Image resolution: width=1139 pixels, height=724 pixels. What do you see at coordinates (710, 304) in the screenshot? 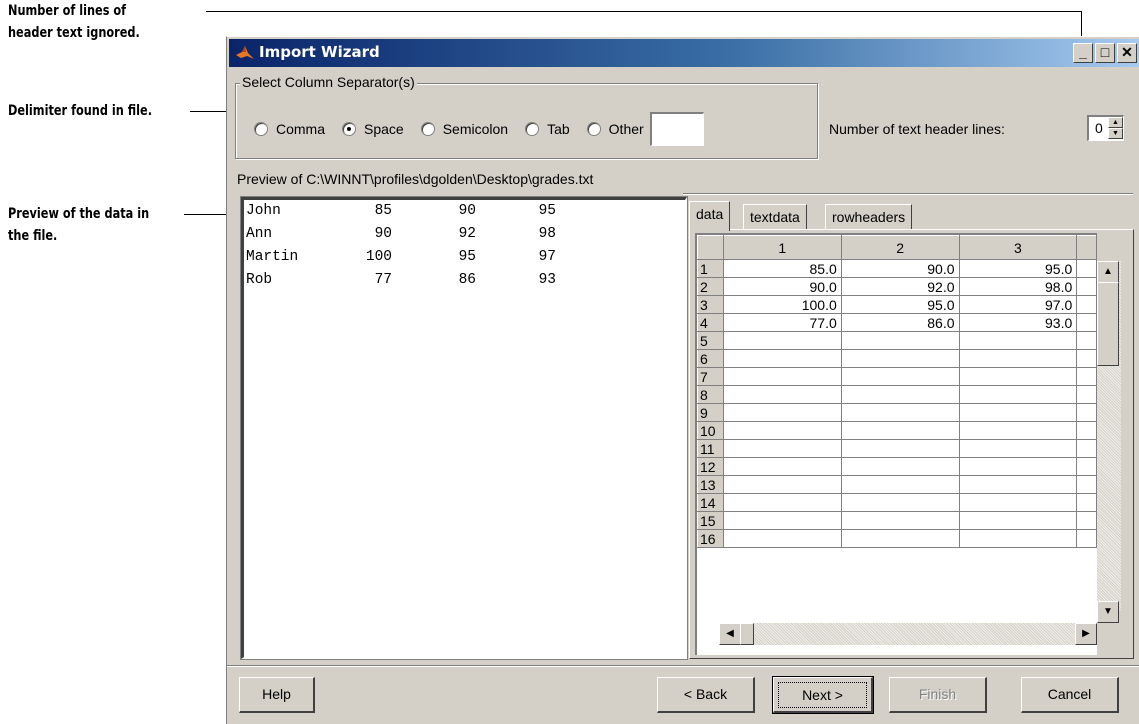
I see `row-header: 3` at bounding box center [710, 304].